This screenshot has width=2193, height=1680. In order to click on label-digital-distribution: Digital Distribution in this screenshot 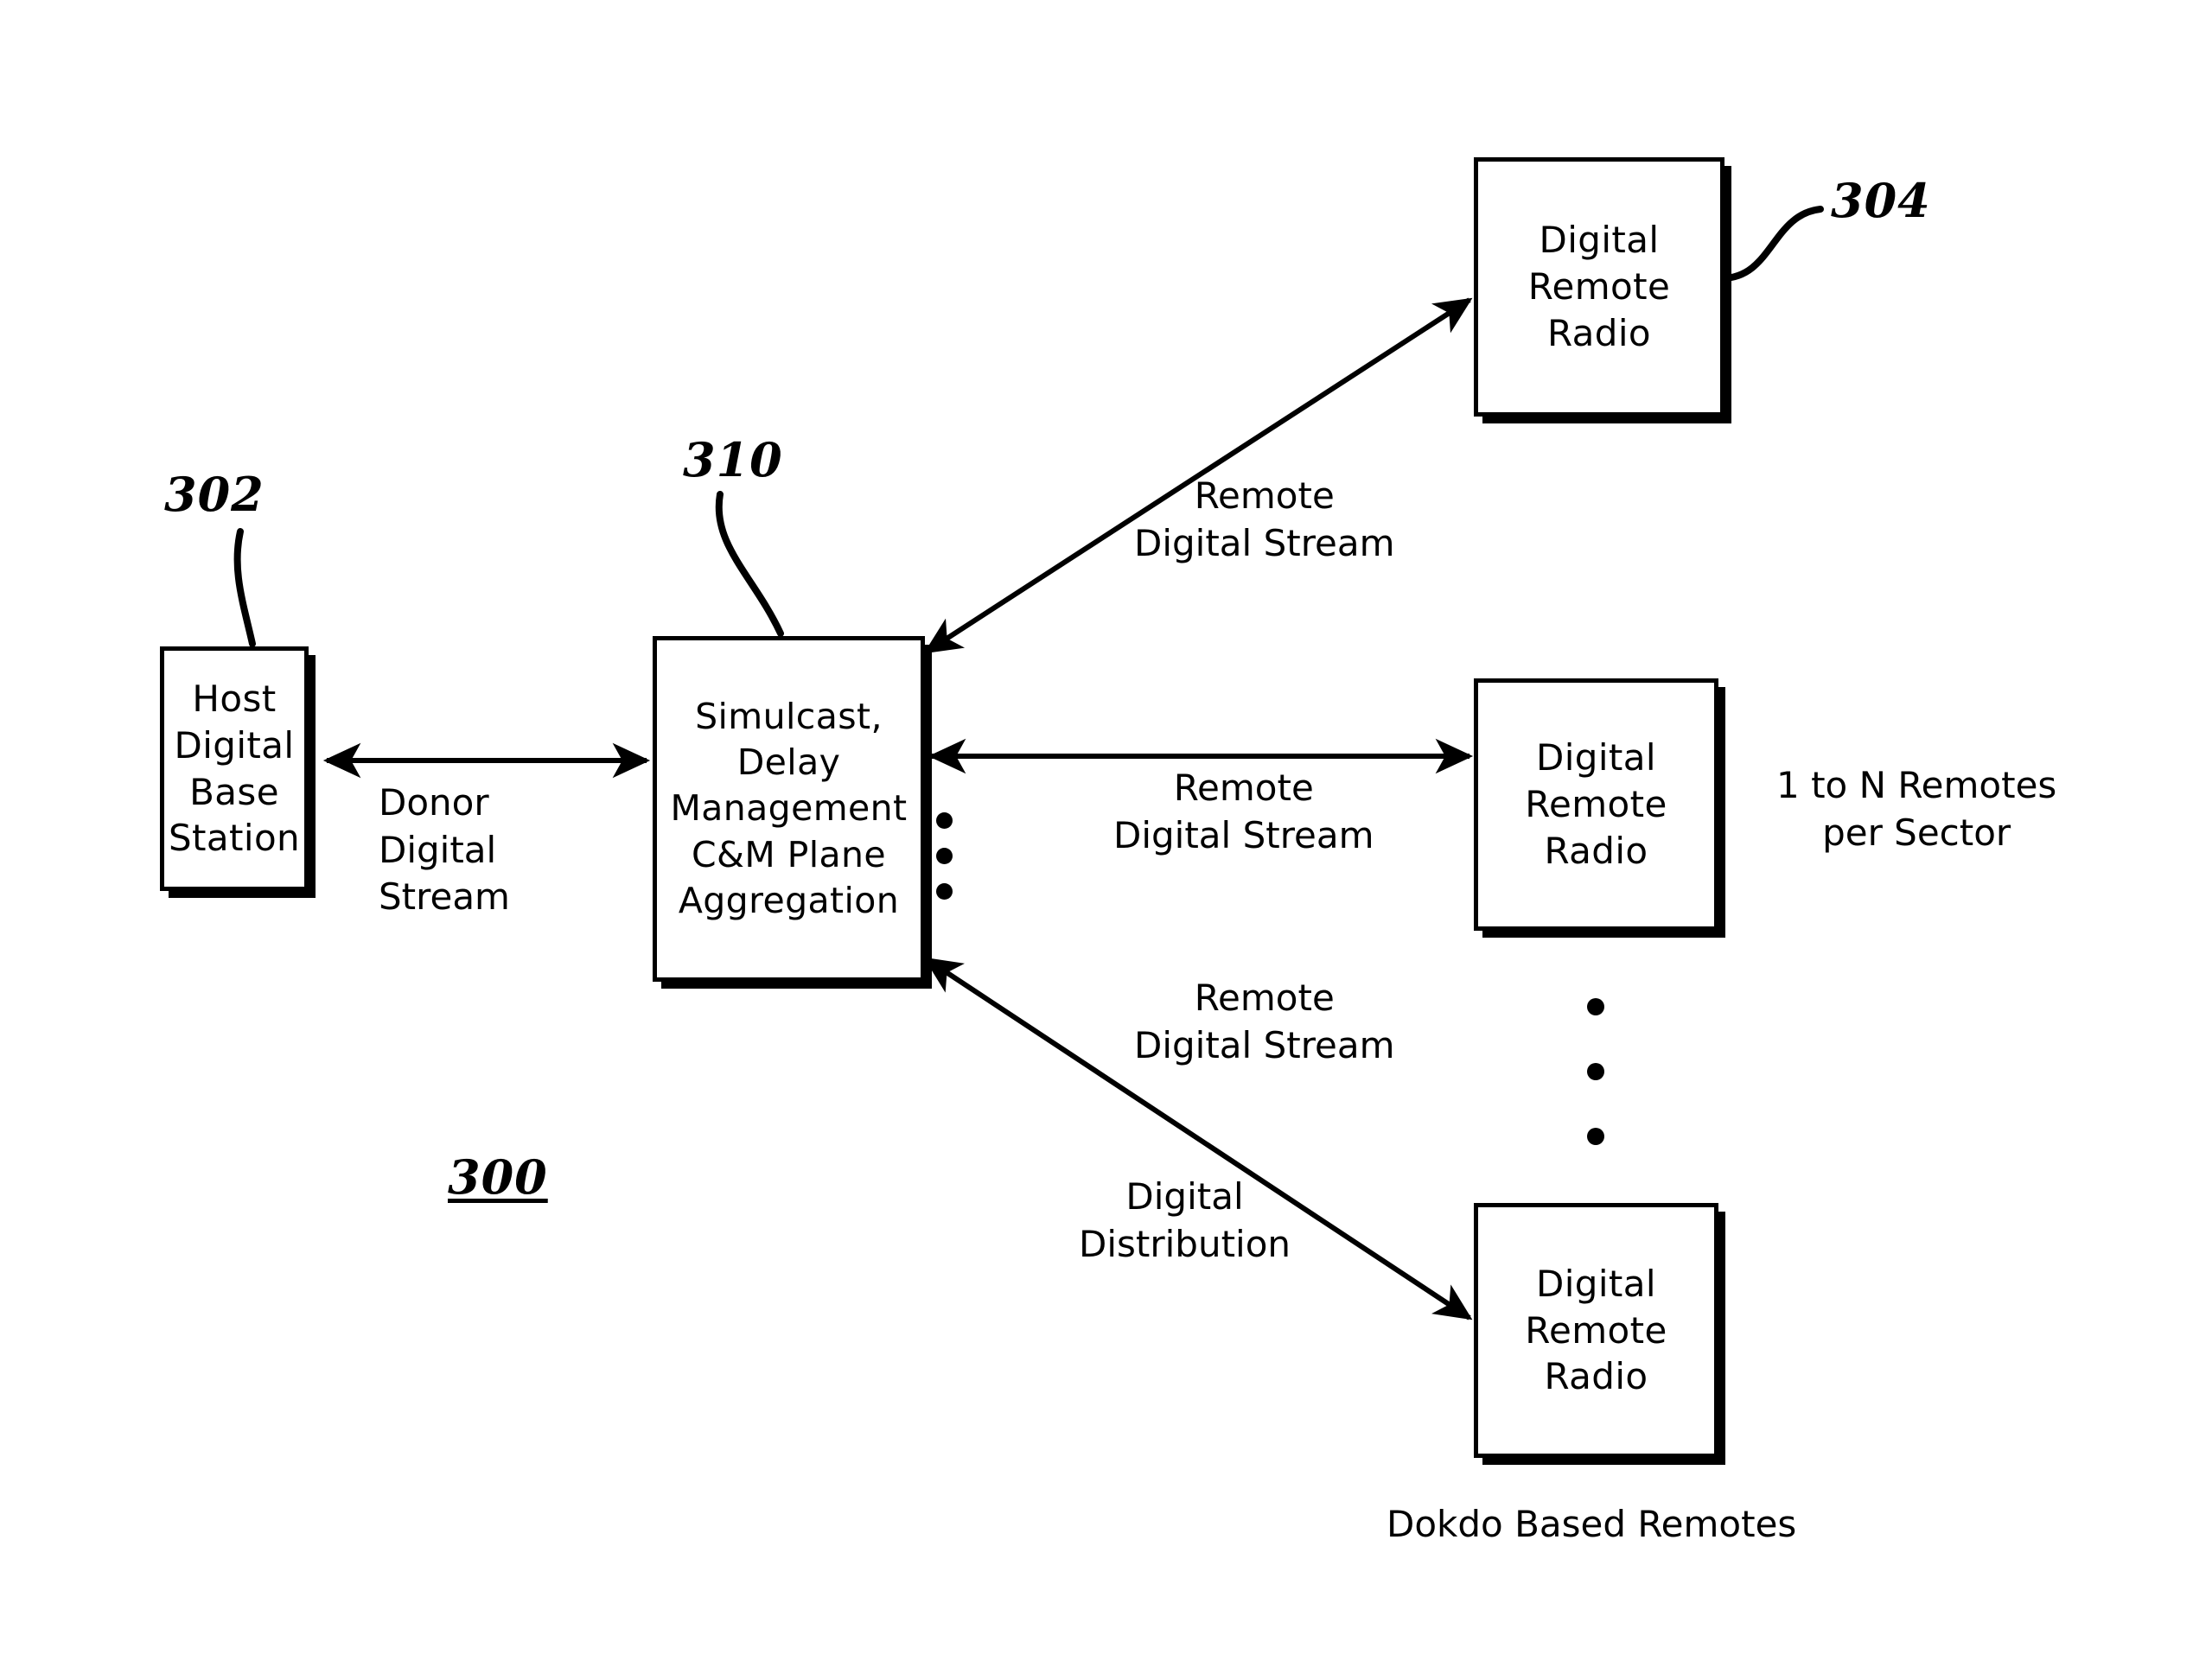, I will do `click(1185, 1221)`.